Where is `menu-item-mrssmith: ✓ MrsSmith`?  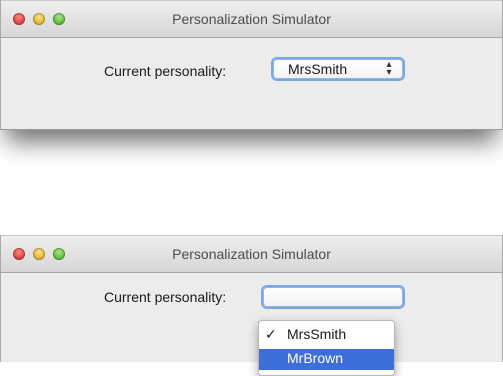
menu-item-mrssmith: ✓ MrsSmith is located at coordinates (326, 335).